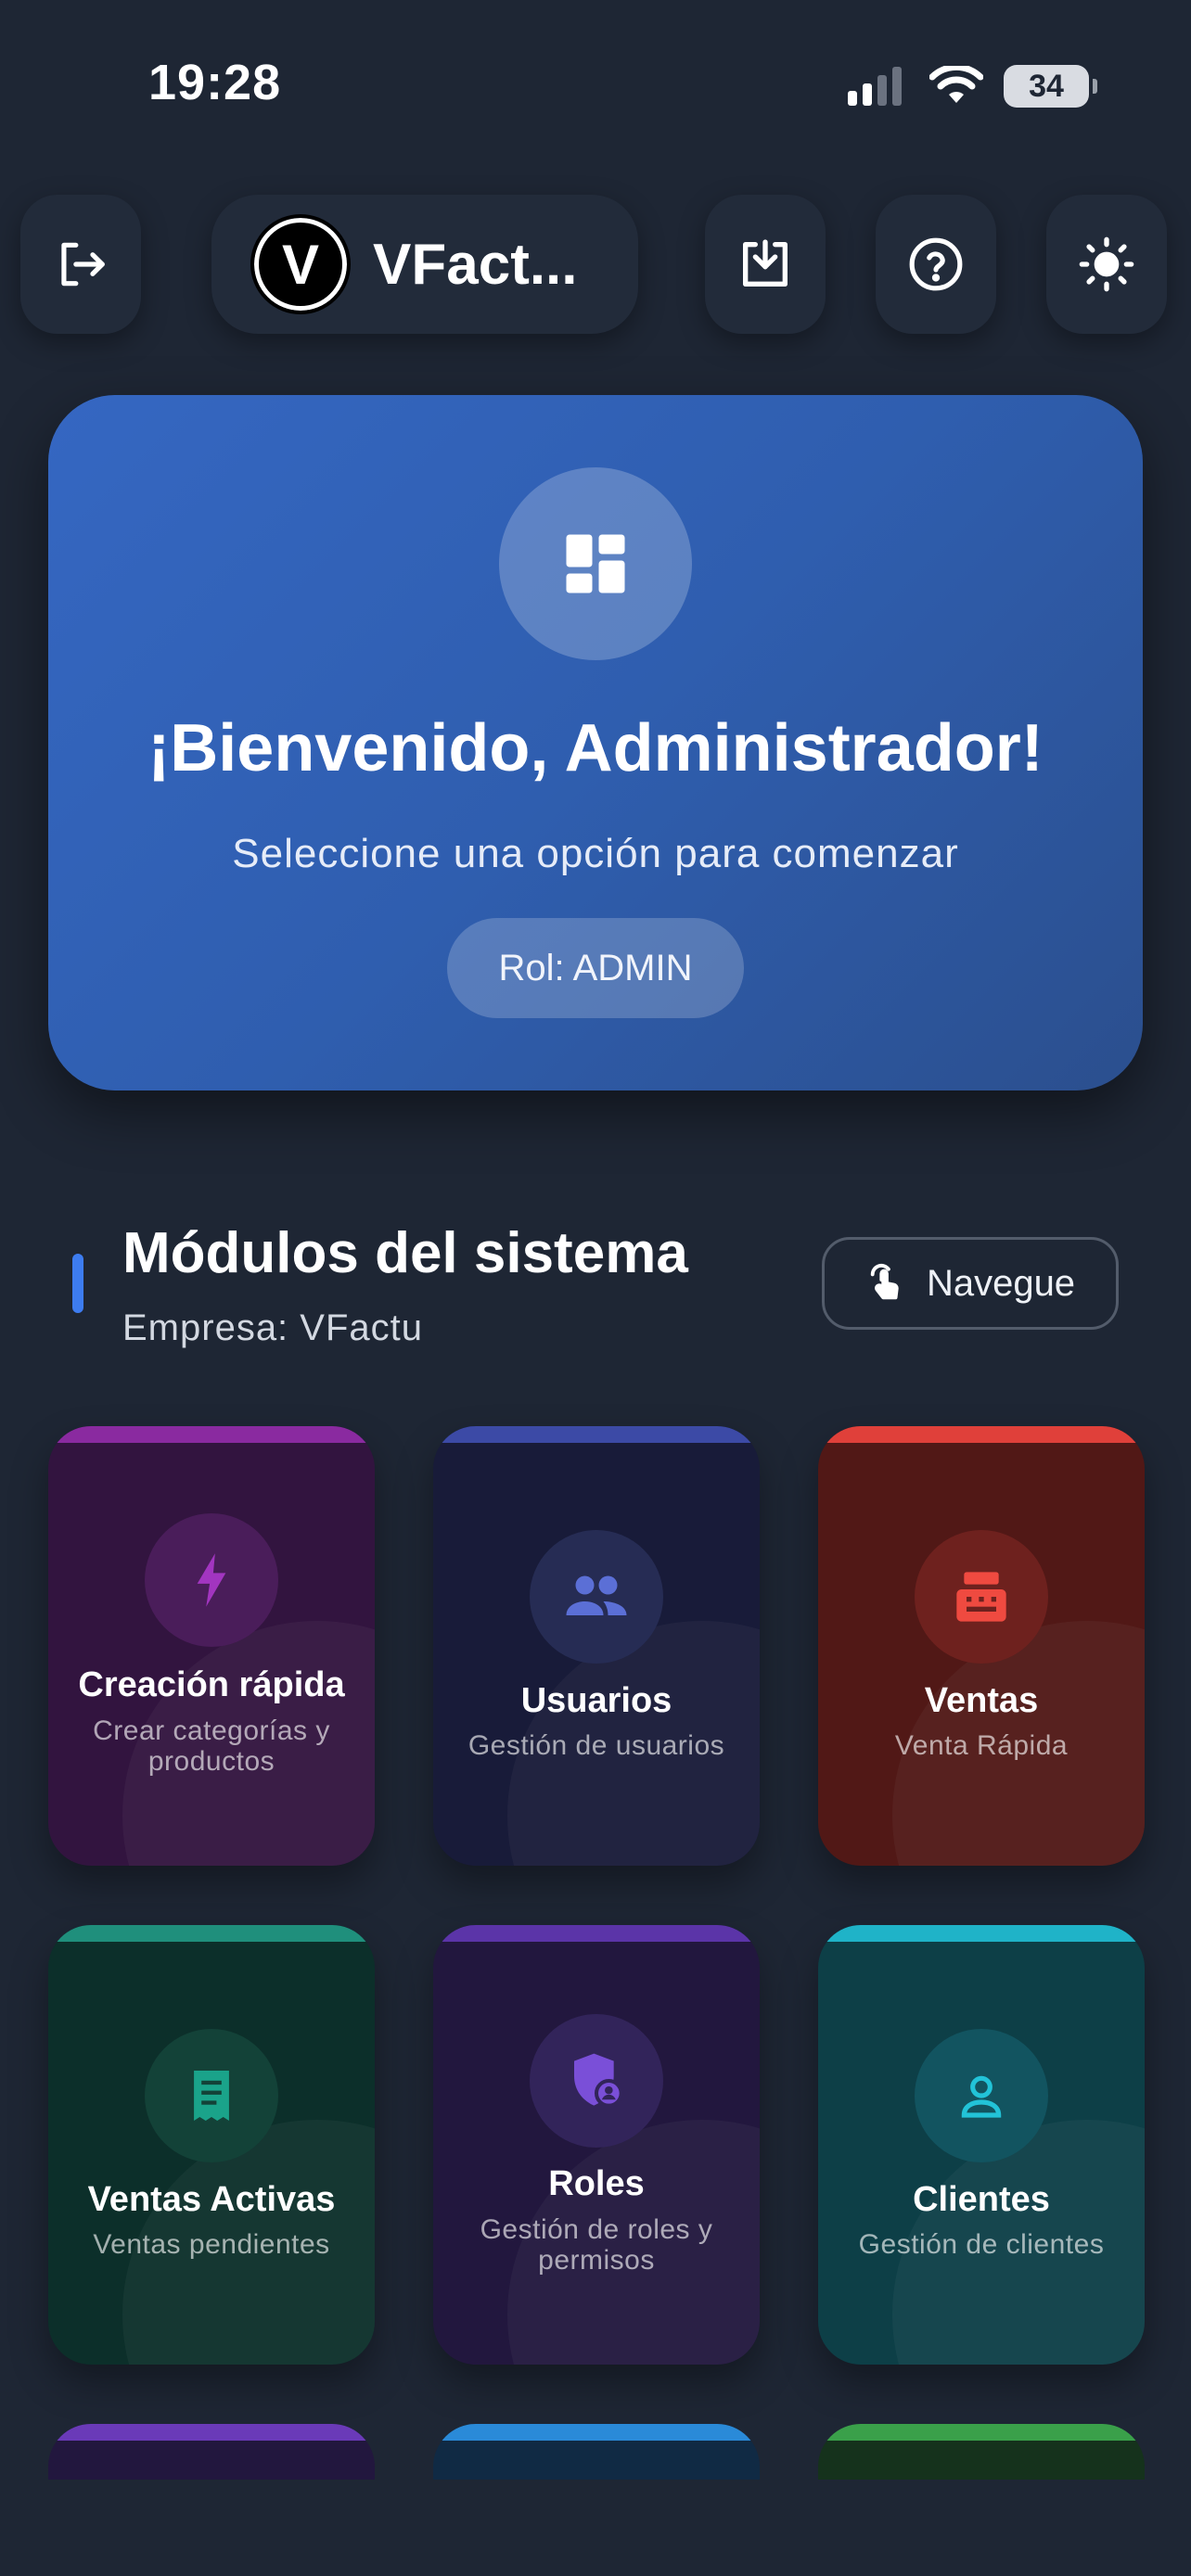 This screenshot has width=1191, height=2576. Describe the element at coordinates (595, 748) in the screenshot. I see `welcome-title: ¡Bienvenido, Administrador!` at that location.